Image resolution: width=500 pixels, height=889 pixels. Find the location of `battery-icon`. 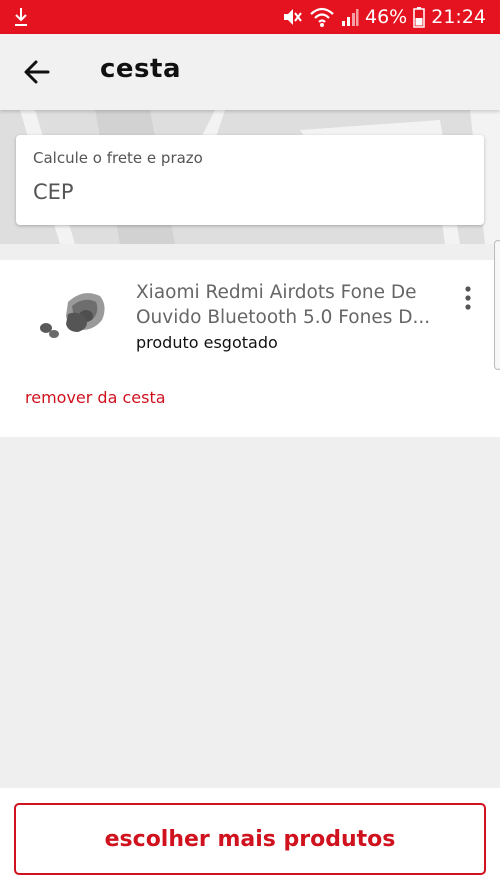

battery-icon is located at coordinates (419, 17).